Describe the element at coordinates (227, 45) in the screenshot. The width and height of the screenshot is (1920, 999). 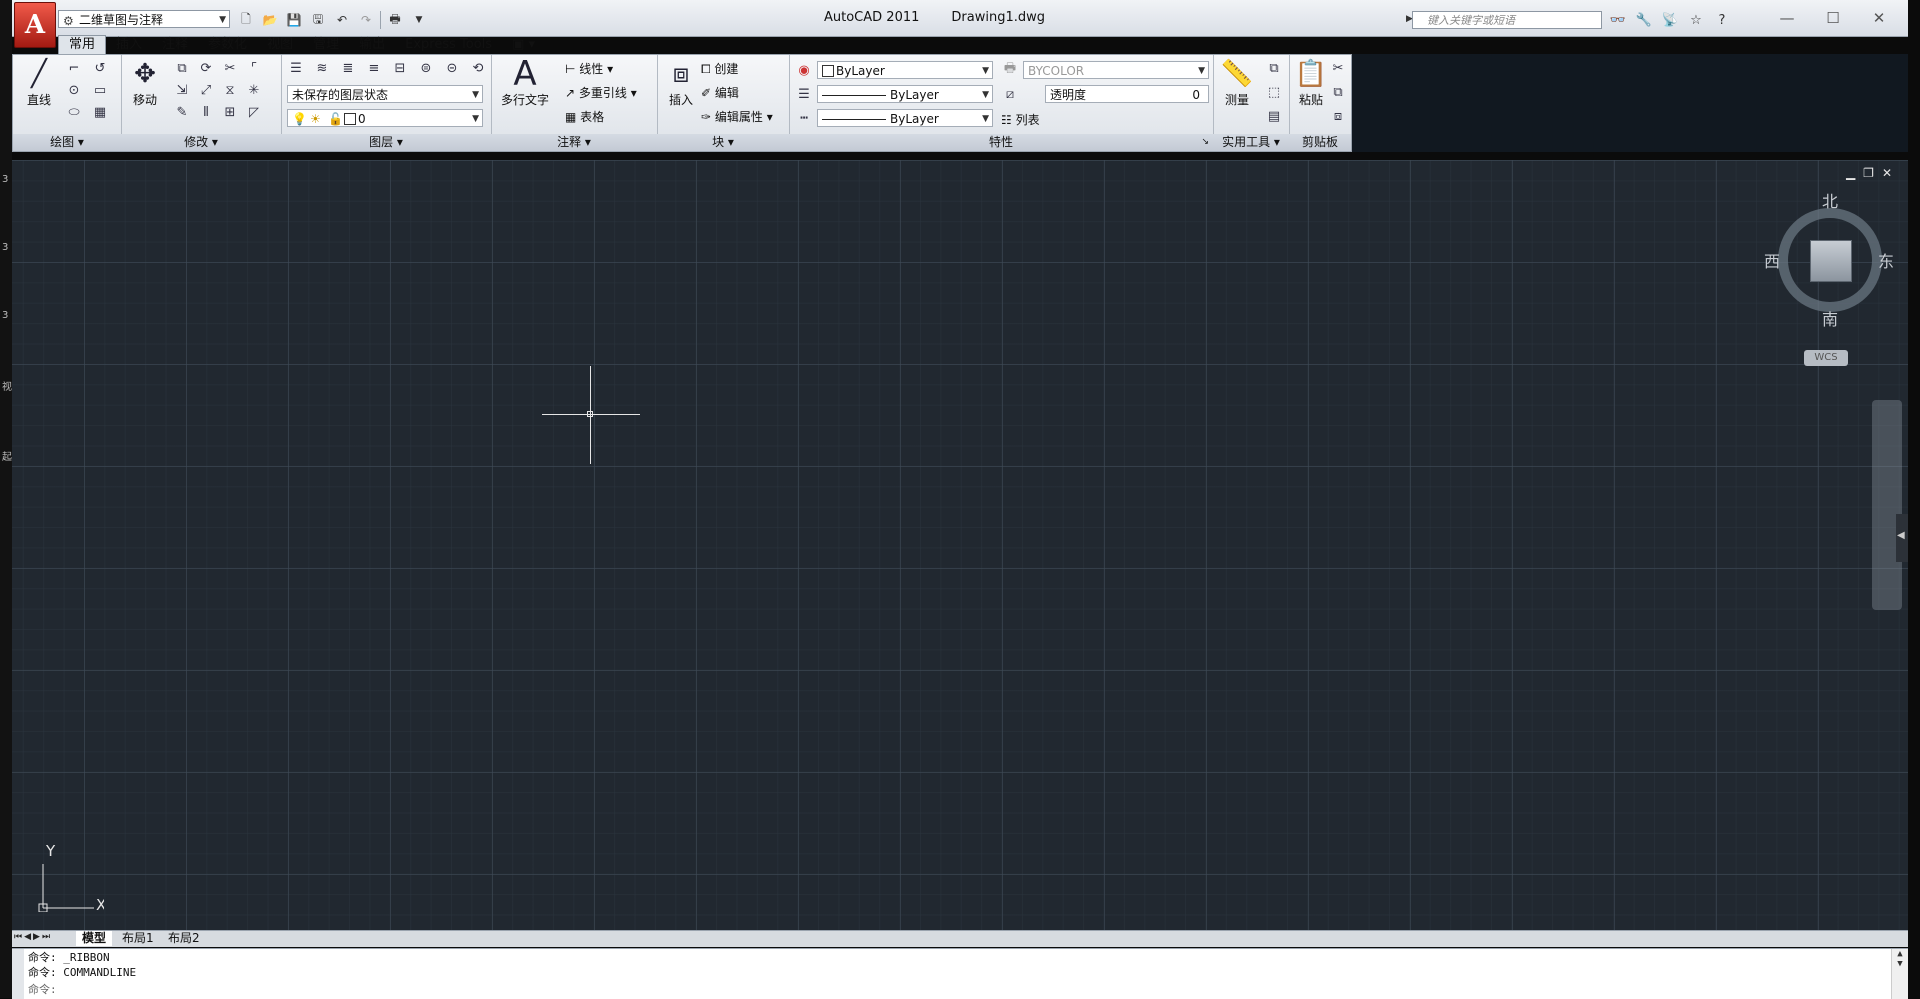
I see `tab-parametric: 参数化` at that location.